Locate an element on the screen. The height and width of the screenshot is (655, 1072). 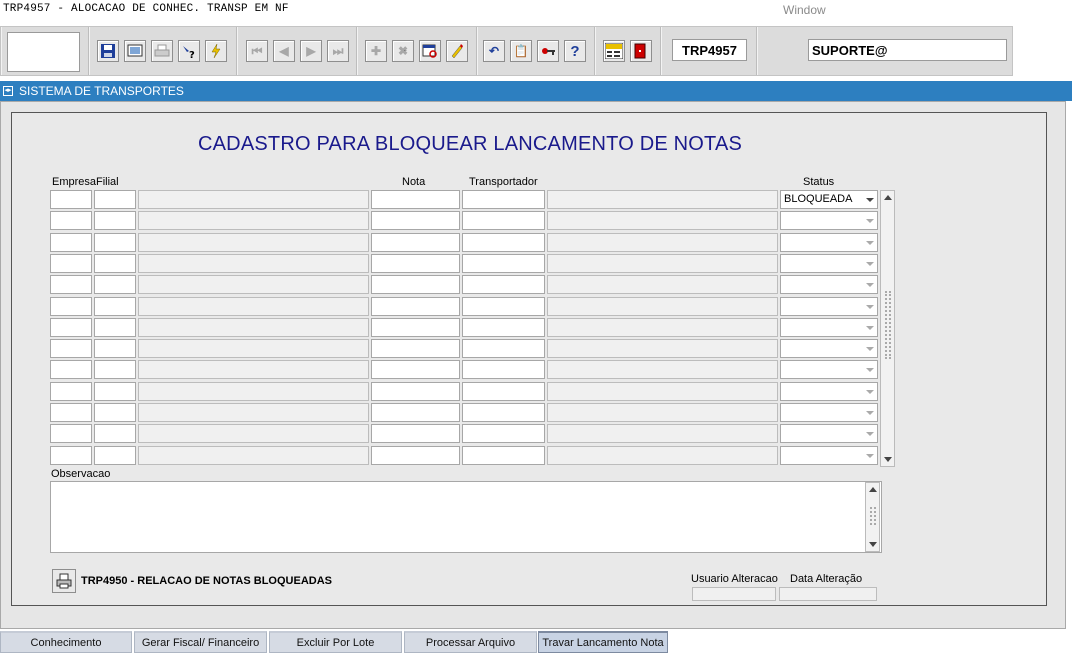
print-button is located at coordinates (162, 51).